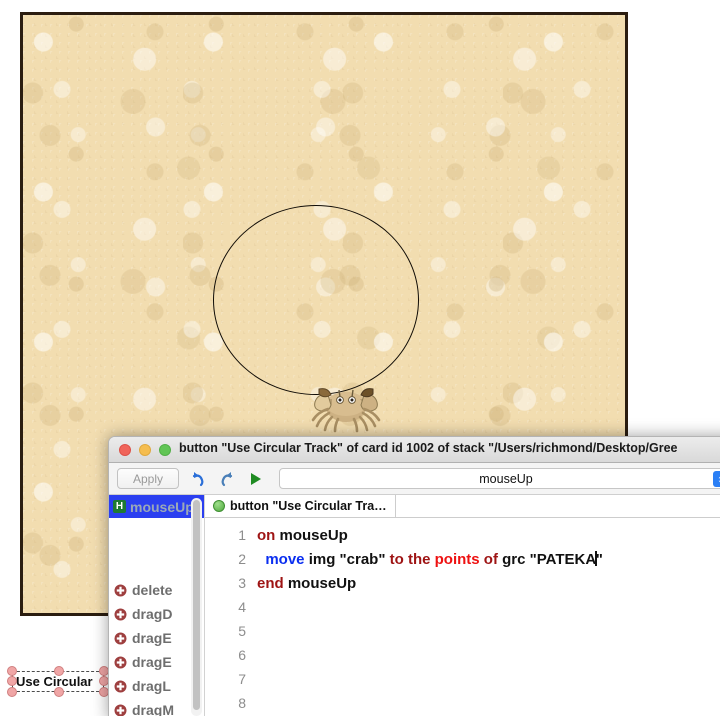  Describe the element at coordinates (12, 681) in the screenshot. I see `resize-handle-middle-left` at that location.